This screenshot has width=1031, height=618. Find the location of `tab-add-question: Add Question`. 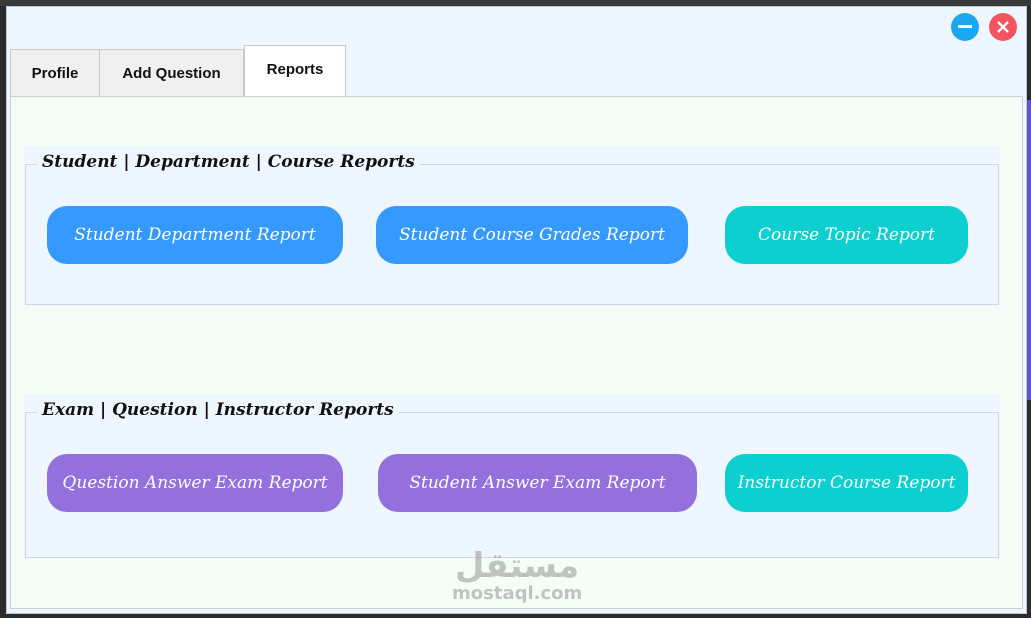

tab-add-question: Add Question is located at coordinates (172, 73).